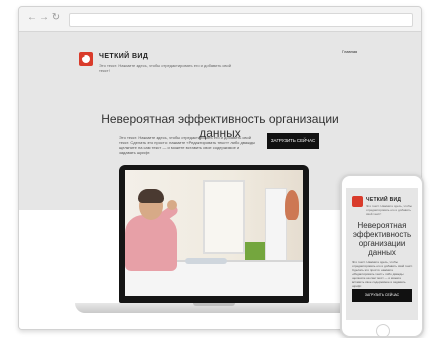  What do you see at coordinates (83, 56) in the screenshot?
I see `logo-play-icon` at bounding box center [83, 56].